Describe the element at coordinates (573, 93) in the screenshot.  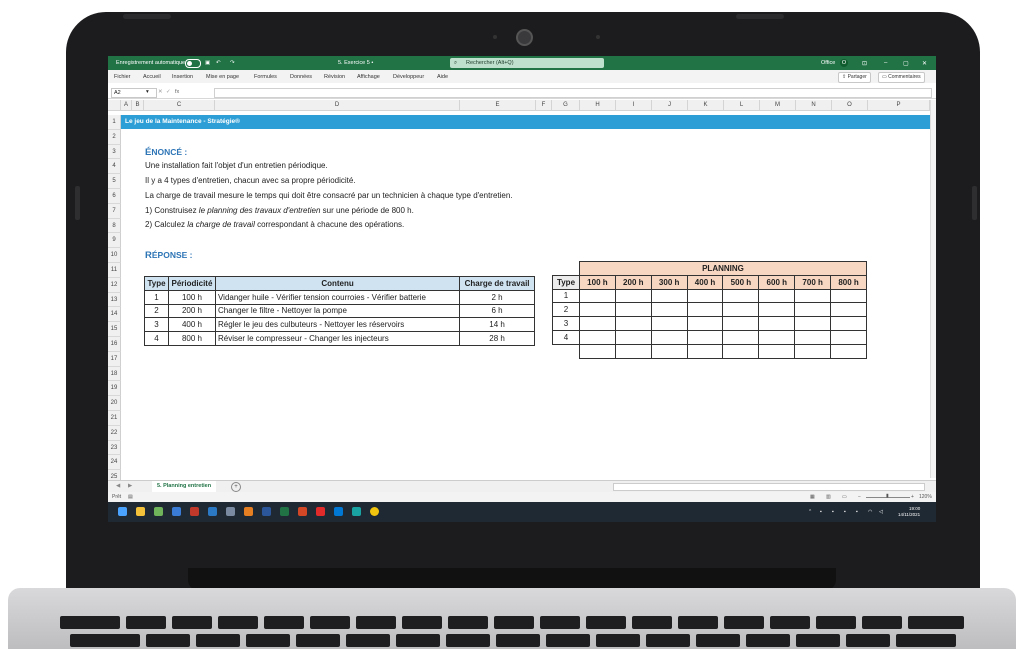
I see `formula-input` at that location.